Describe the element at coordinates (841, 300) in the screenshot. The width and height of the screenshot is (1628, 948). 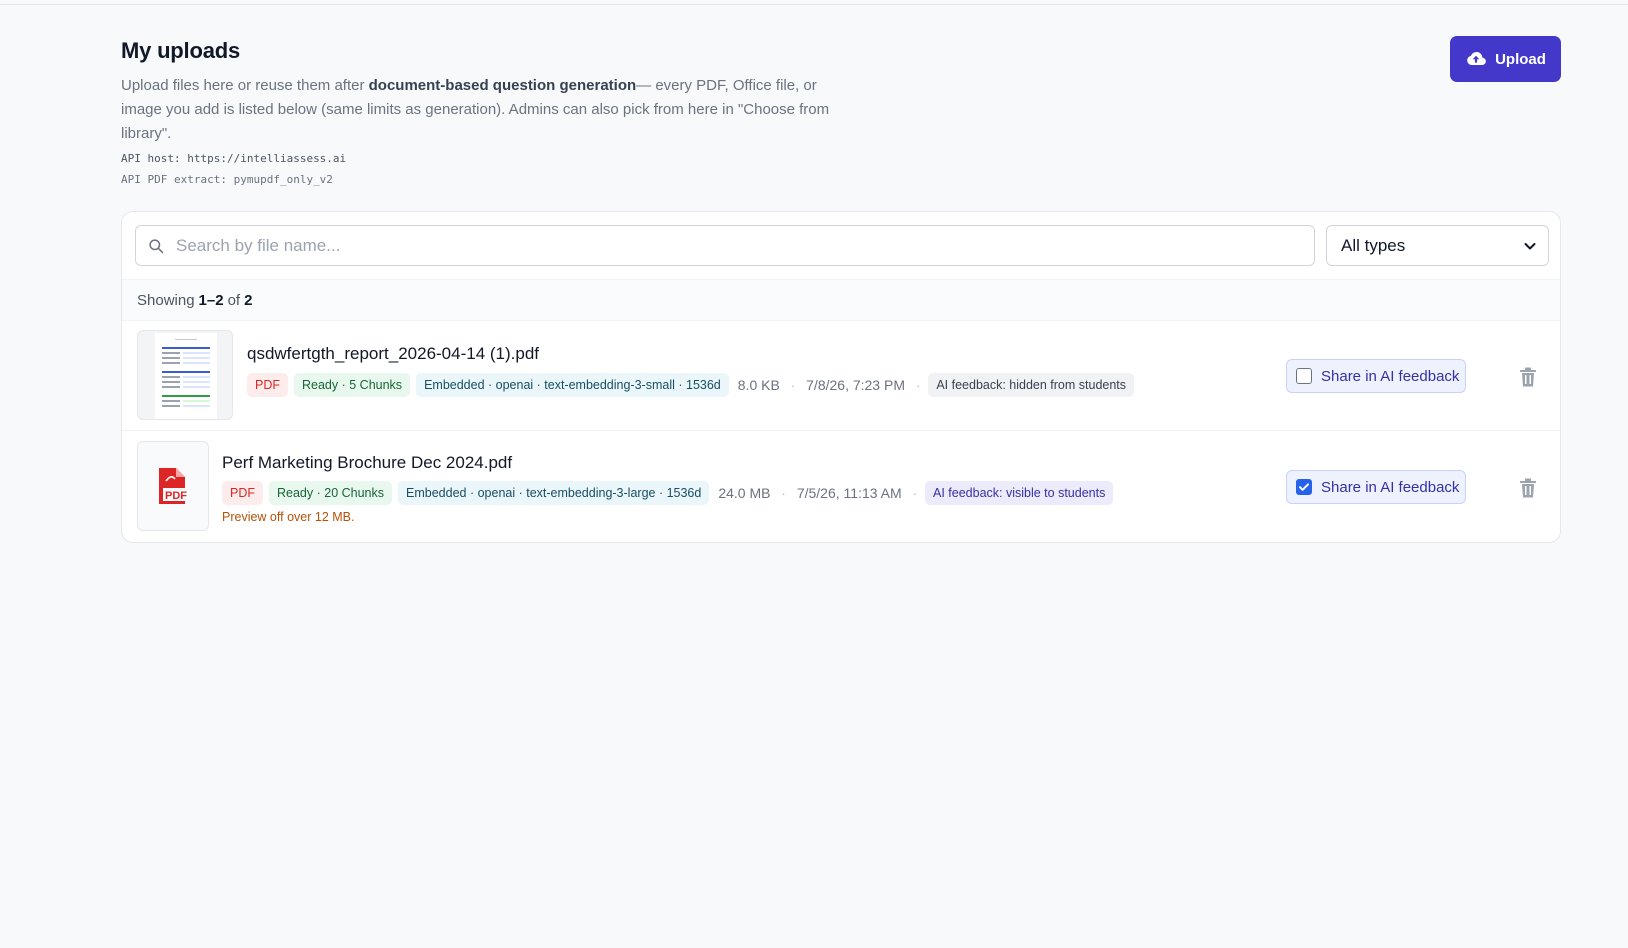
I see `results-count: Showing 1–2 of 2` at that location.